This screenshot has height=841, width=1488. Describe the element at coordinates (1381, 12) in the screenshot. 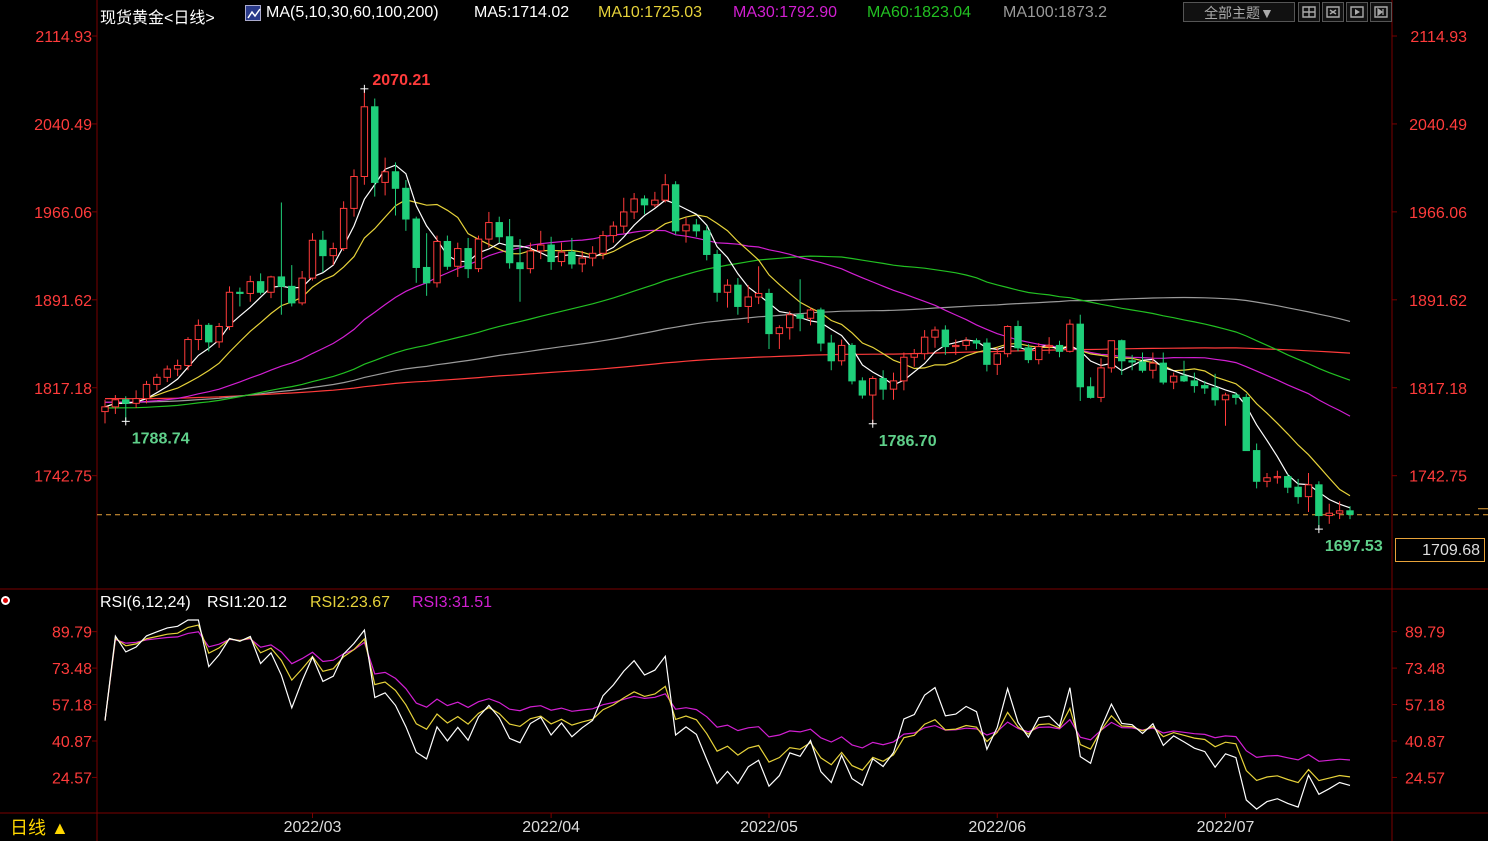

I see `next-icon` at that location.